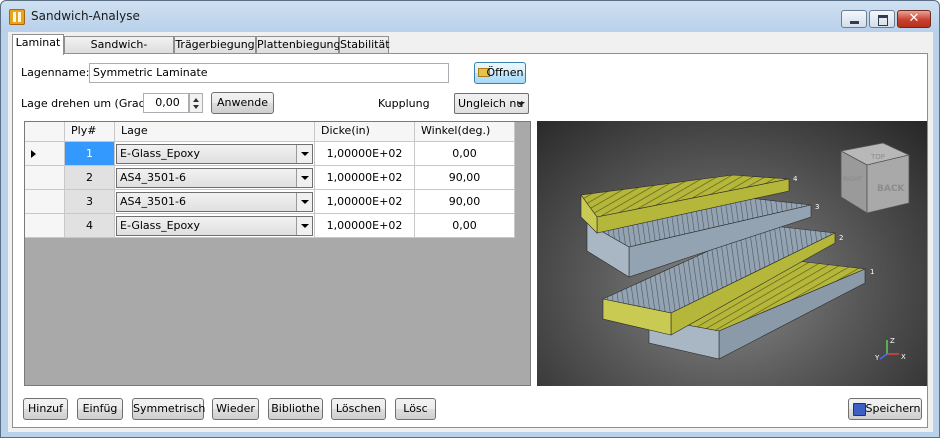 The image size is (940, 438). What do you see at coordinates (242, 103) in the screenshot?
I see `apply-button: Anwende` at bounding box center [242, 103].